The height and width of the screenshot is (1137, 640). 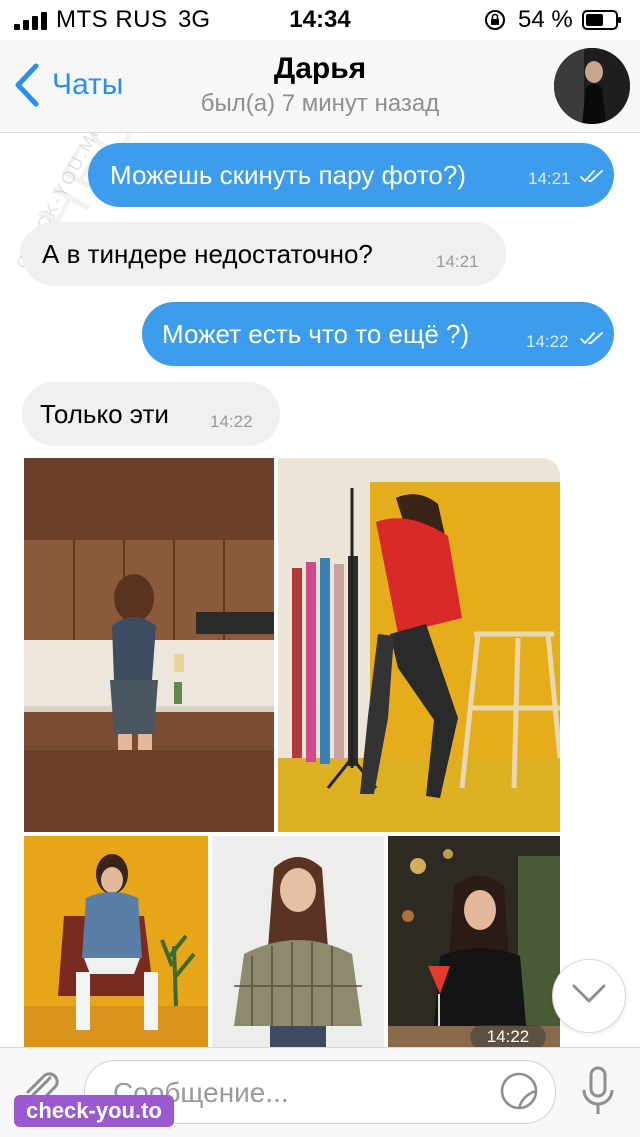 I want to click on message-bubble-outgoing: Можешь скинуть пару фото?) 14:21, so click(x=351, y=175).